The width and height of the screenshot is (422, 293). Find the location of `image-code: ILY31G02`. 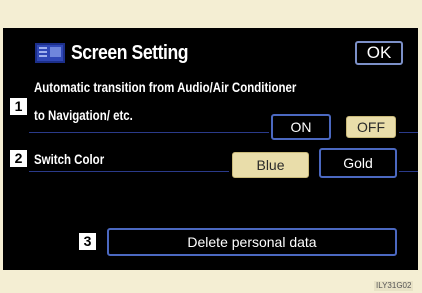

image-code: ILY31G02 is located at coordinates (394, 286).